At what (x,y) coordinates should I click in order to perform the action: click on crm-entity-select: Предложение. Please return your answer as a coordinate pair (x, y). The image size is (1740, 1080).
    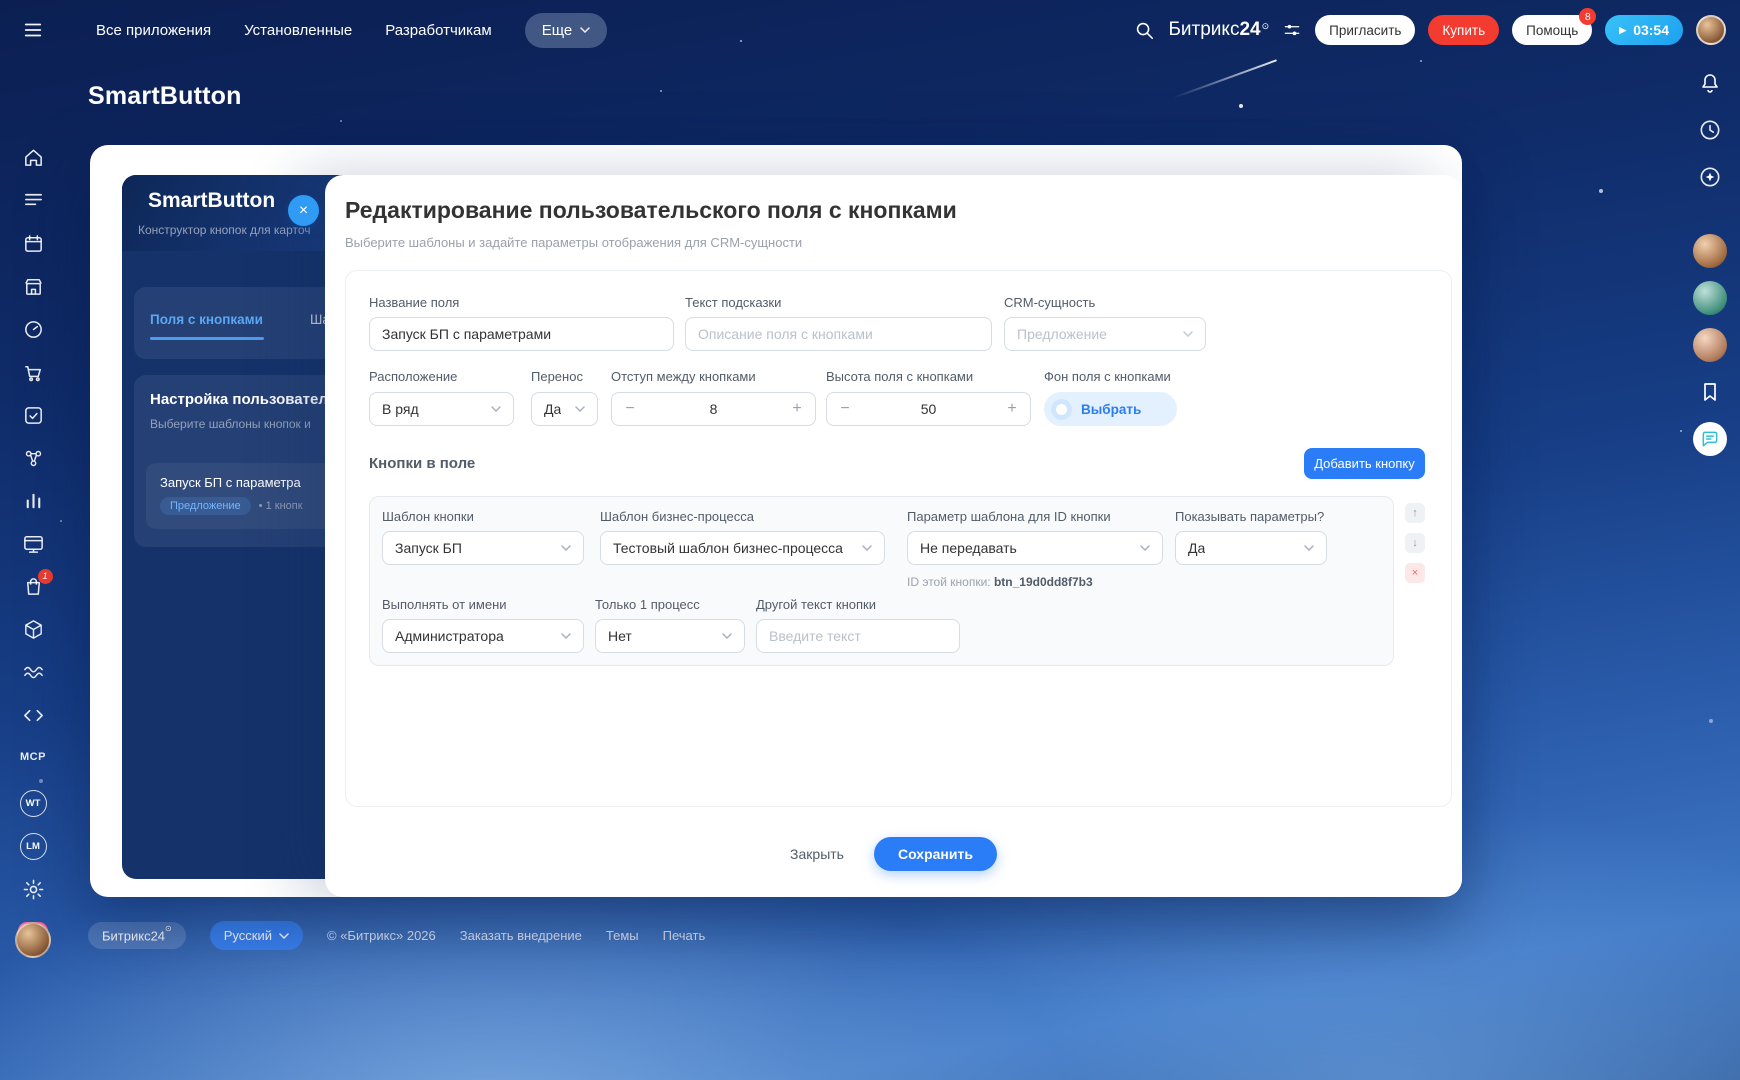
    Looking at the image, I should click on (1105, 334).